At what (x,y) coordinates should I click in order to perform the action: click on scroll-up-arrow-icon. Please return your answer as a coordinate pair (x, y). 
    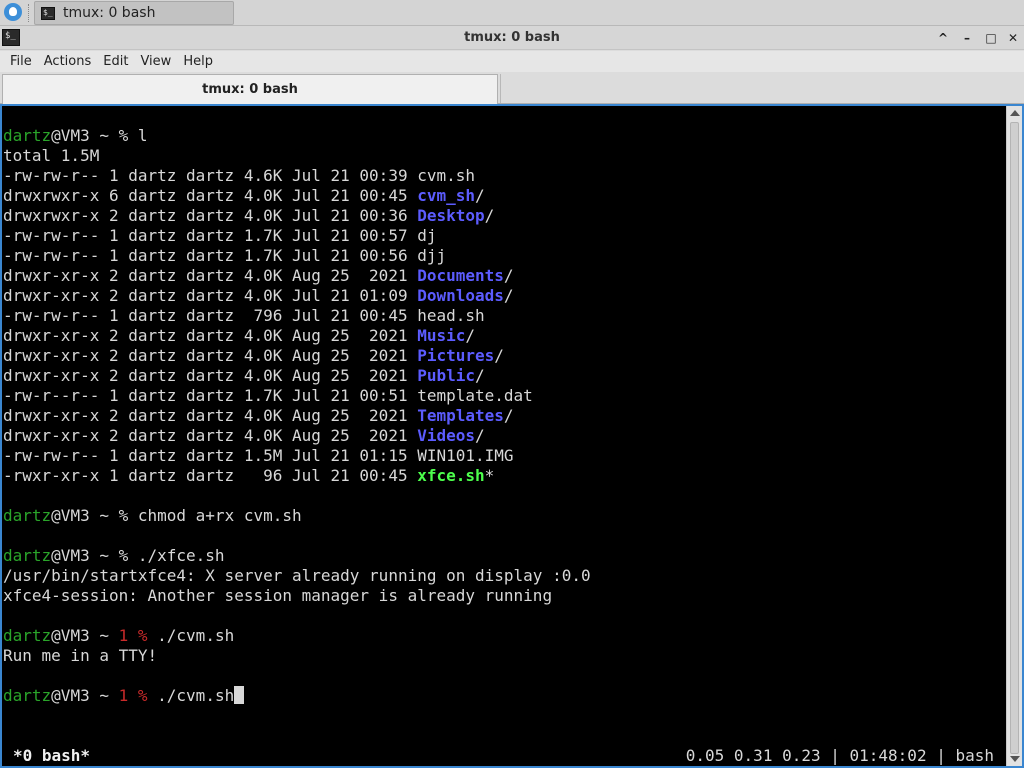
    Looking at the image, I should click on (1015, 113).